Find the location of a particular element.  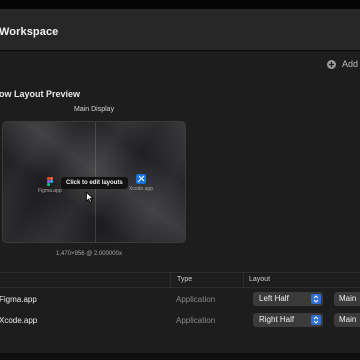

layout-select: Right Half is located at coordinates (288, 320).